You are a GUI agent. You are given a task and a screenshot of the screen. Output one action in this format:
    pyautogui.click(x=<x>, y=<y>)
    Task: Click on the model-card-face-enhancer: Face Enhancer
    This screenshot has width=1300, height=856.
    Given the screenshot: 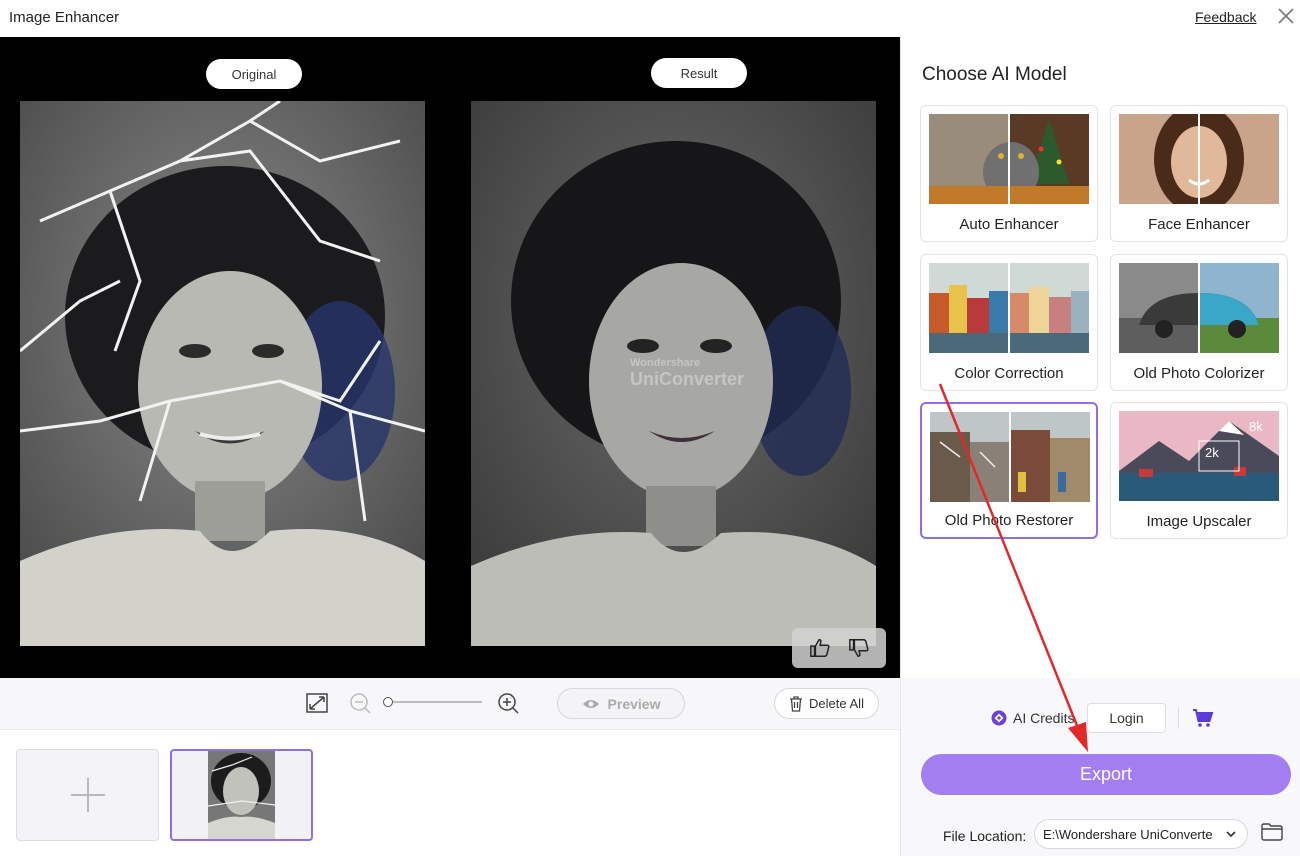 What is the action you would take?
    pyautogui.click(x=1199, y=173)
    